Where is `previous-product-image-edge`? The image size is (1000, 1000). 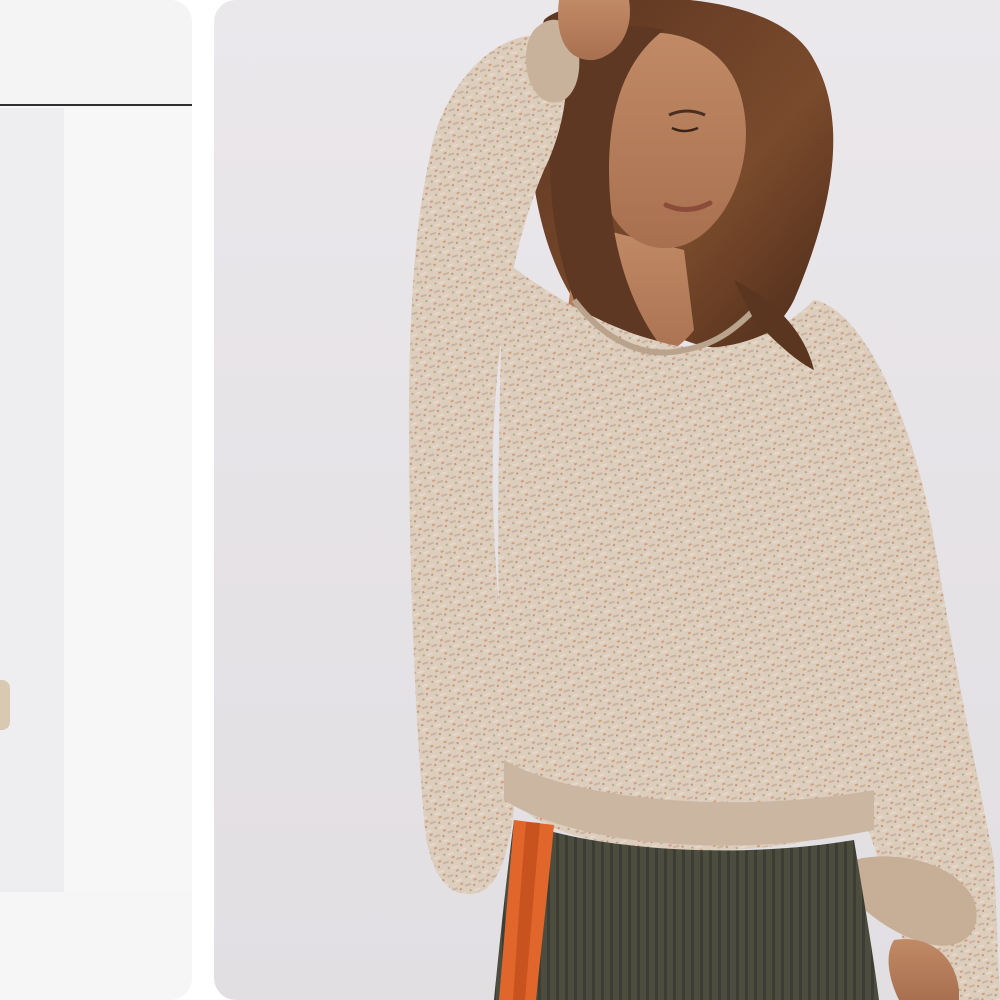
previous-product-image-edge is located at coordinates (32, 500).